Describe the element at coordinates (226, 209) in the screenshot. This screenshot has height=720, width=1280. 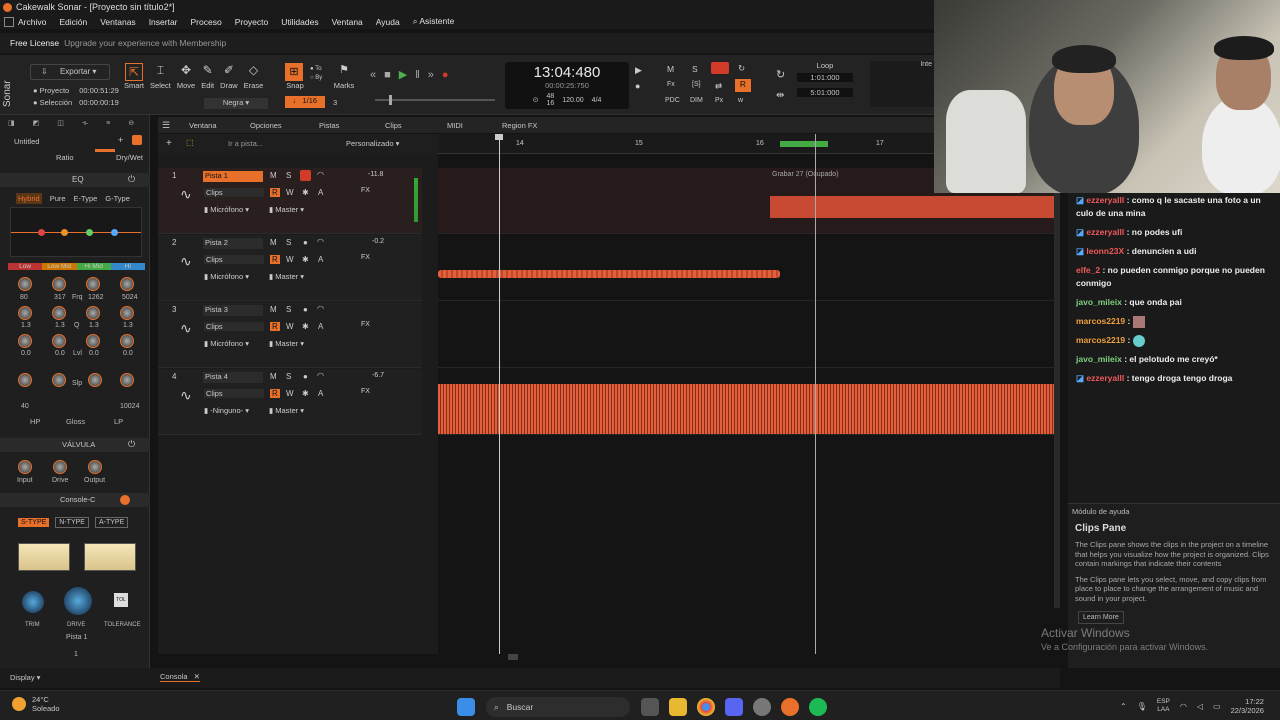
I see `track-1-input: ▮ Micrófono ▾` at that location.